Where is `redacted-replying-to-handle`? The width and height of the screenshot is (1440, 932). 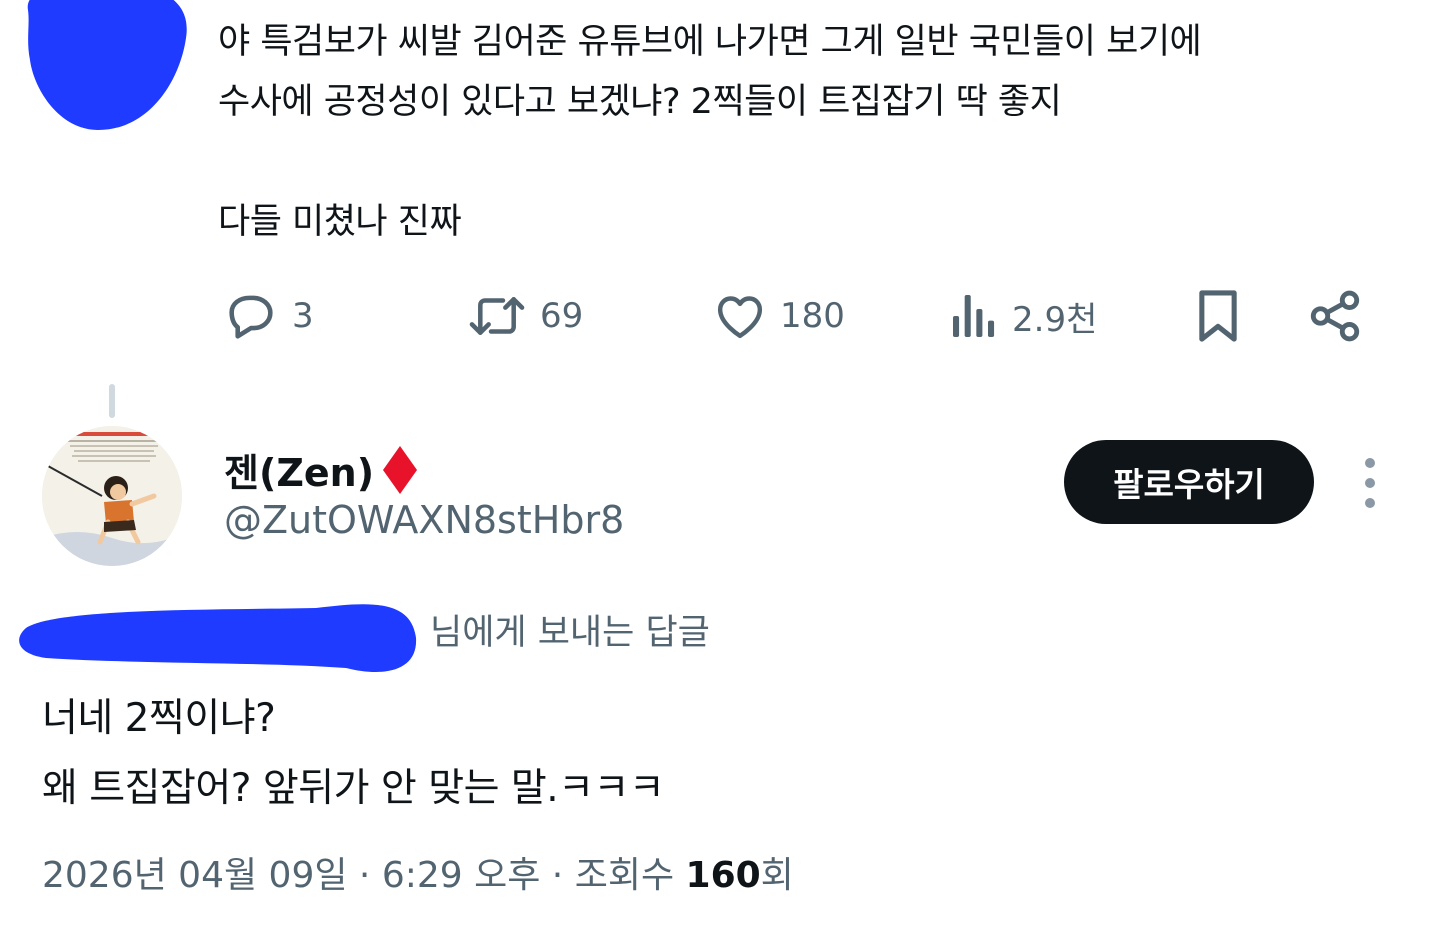
redacted-replying-to-handle is located at coordinates (218, 638).